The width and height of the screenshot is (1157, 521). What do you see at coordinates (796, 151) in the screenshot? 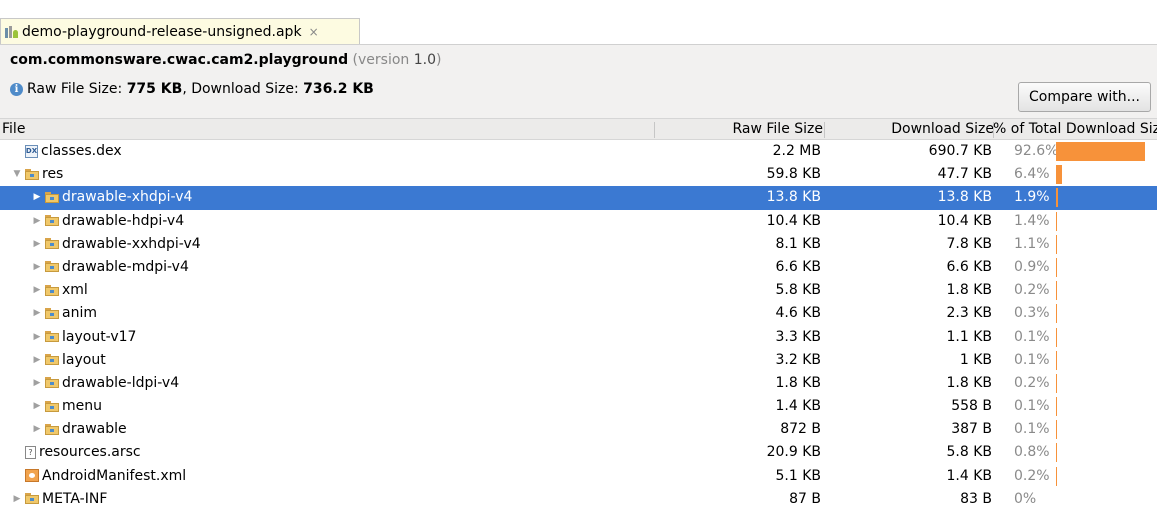
I see `raw-size-cell: 2.2 MB` at bounding box center [796, 151].